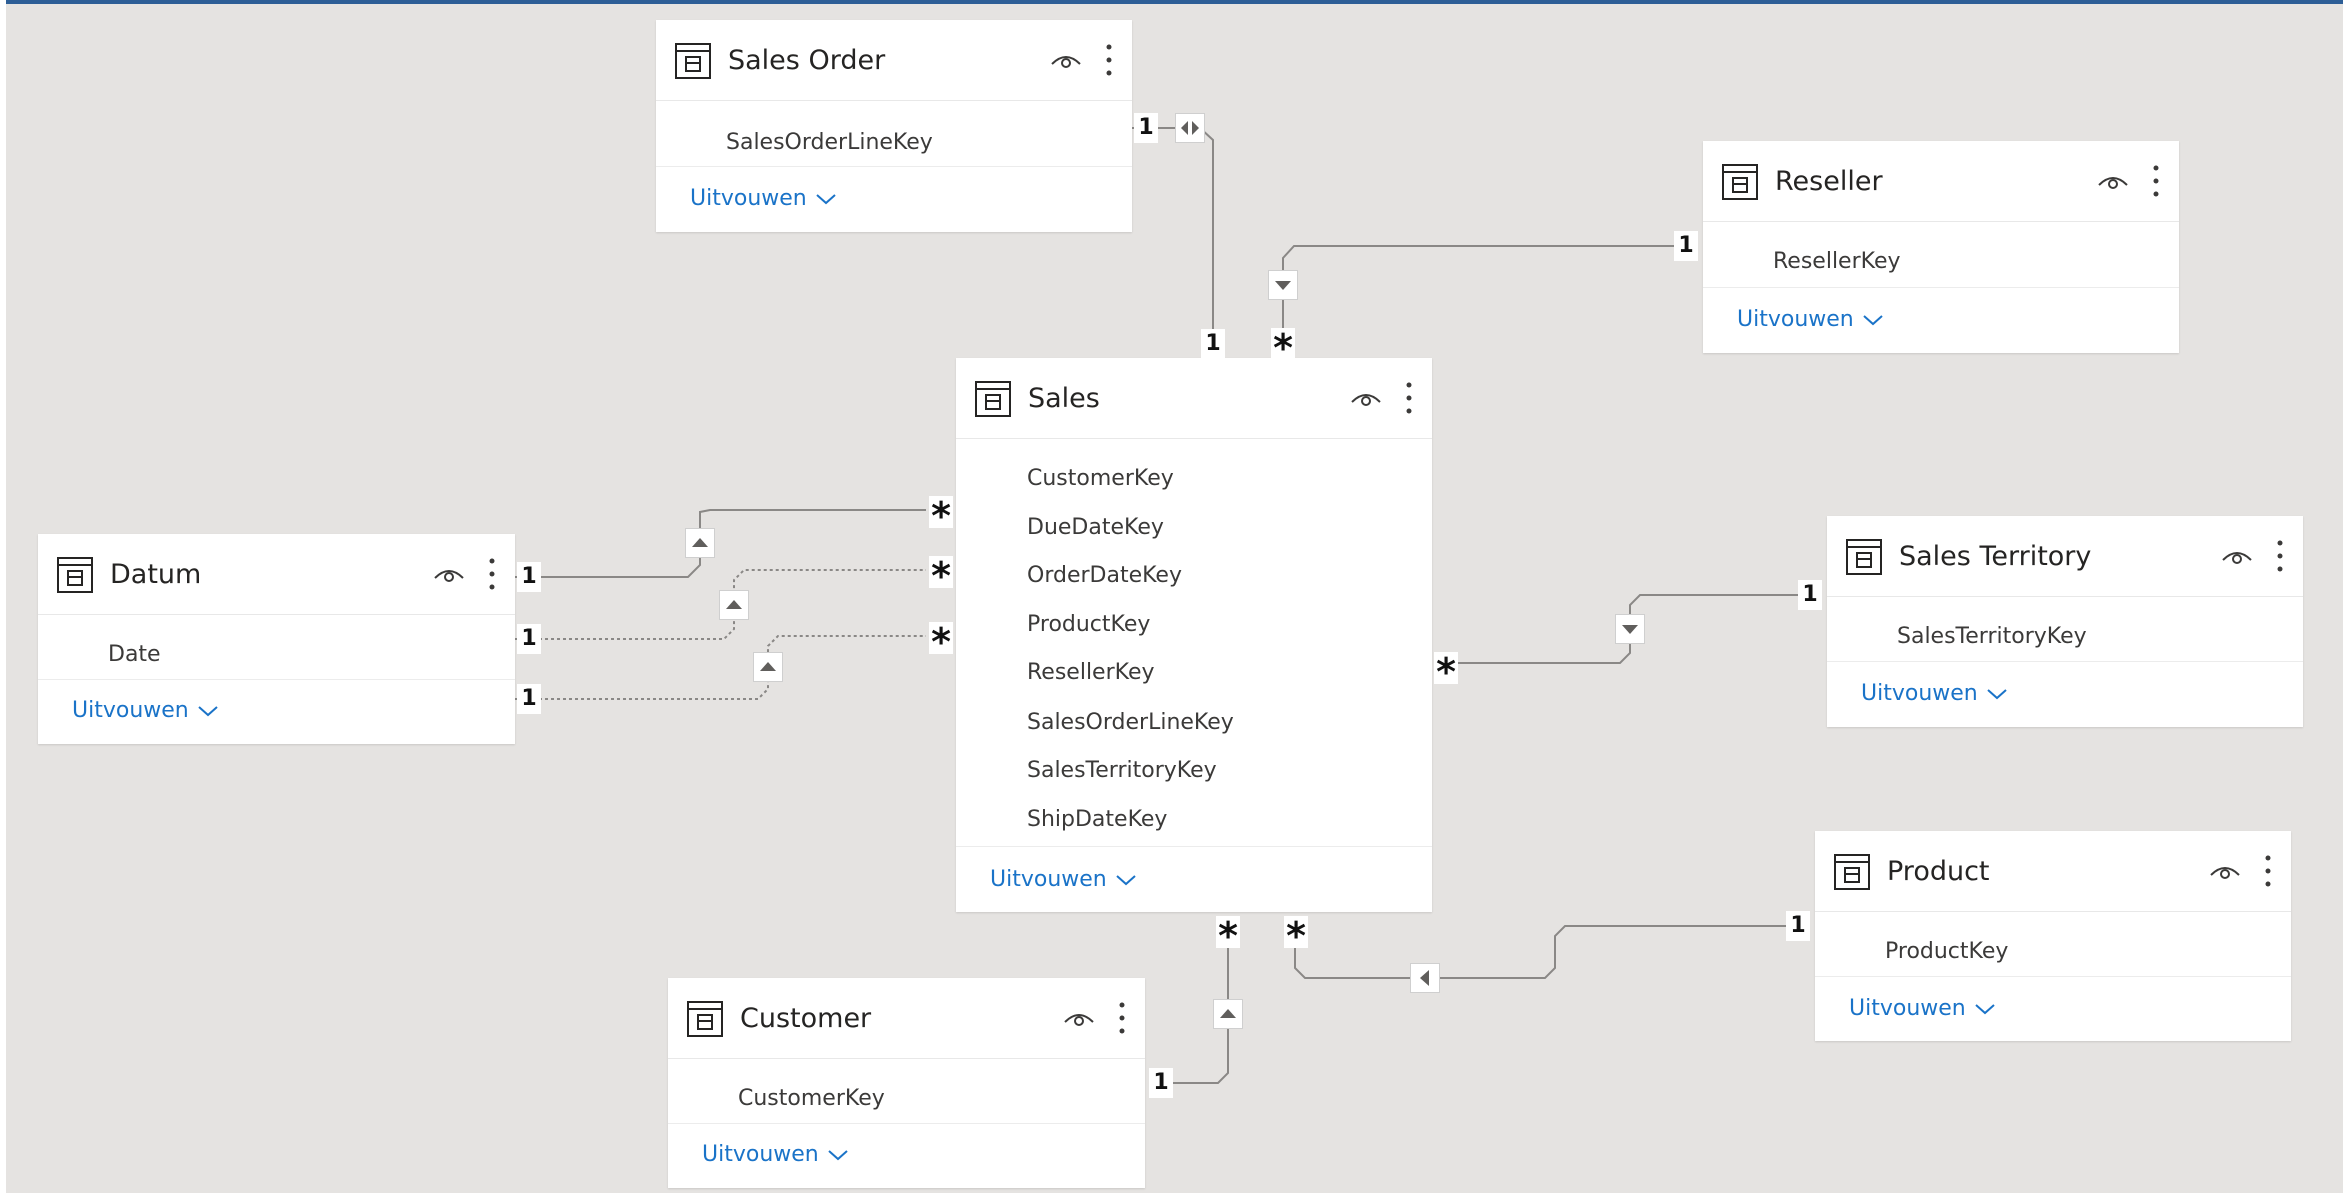  I want to click on cardinality-one-datum-2: 1, so click(529, 639).